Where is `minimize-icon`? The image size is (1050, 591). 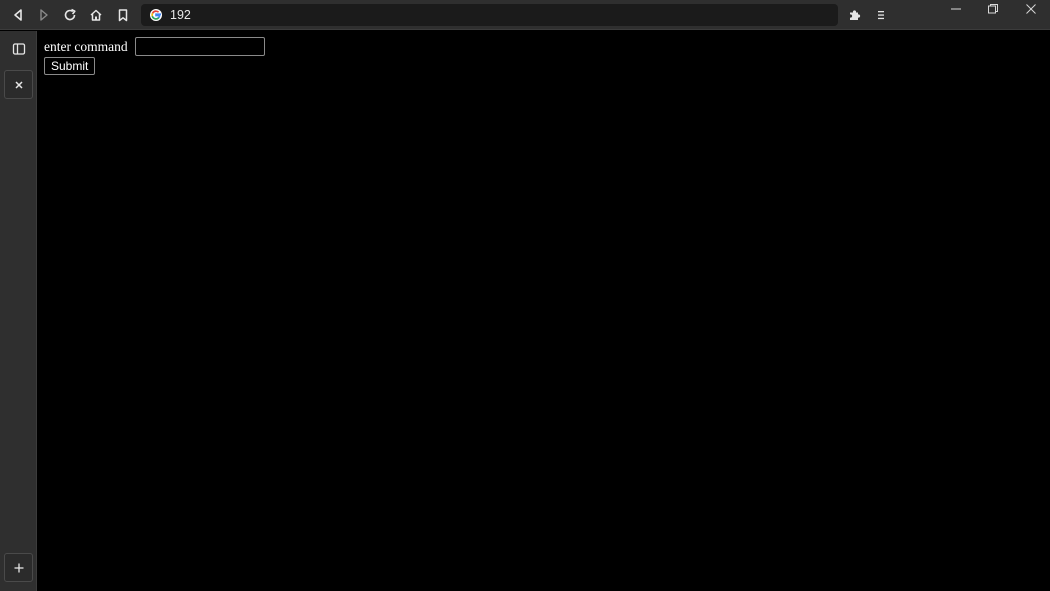 minimize-icon is located at coordinates (956, 9).